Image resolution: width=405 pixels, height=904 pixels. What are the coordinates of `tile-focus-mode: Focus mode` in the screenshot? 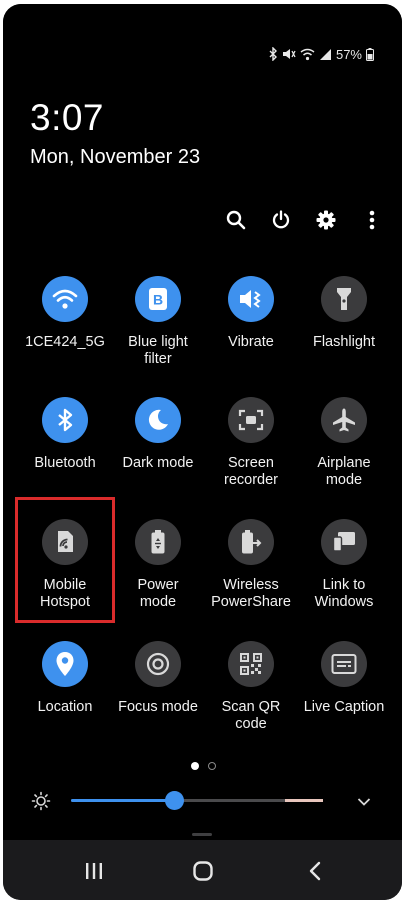 It's located at (158, 678).